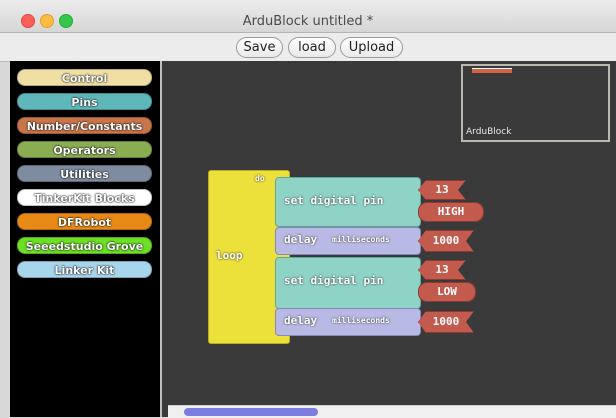 The image size is (616, 418). What do you see at coordinates (392, 411) in the screenshot?
I see `horizontal-scrollbar` at bounding box center [392, 411].